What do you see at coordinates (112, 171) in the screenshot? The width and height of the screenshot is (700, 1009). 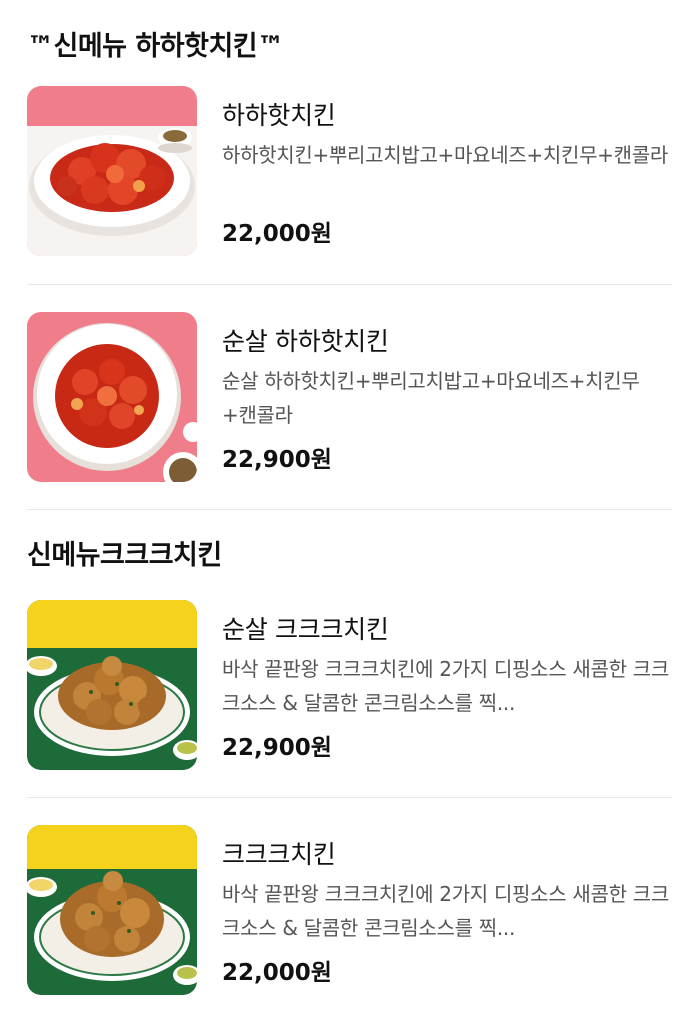 I see `spicy-chicken-plate-icon` at bounding box center [112, 171].